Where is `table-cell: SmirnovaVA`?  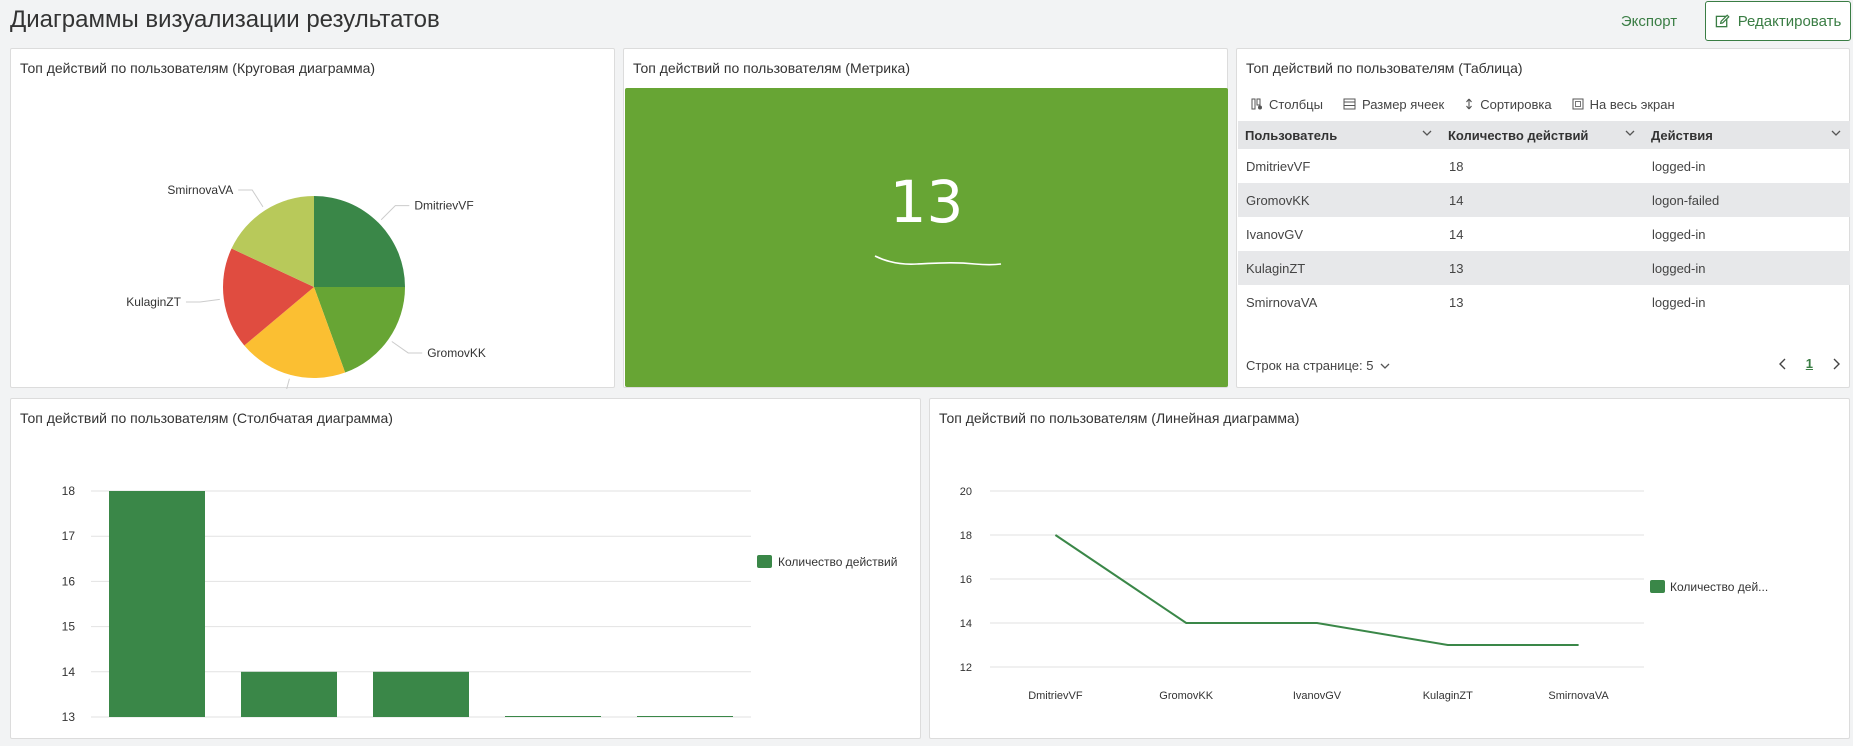
table-cell: SmirnovaVA is located at coordinates (1282, 302).